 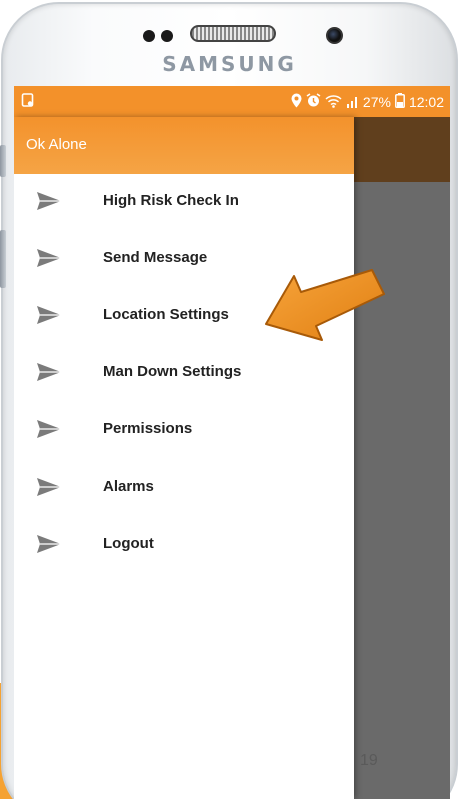 What do you see at coordinates (148, 428) in the screenshot?
I see `menu-item-label: Permissions` at bounding box center [148, 428].